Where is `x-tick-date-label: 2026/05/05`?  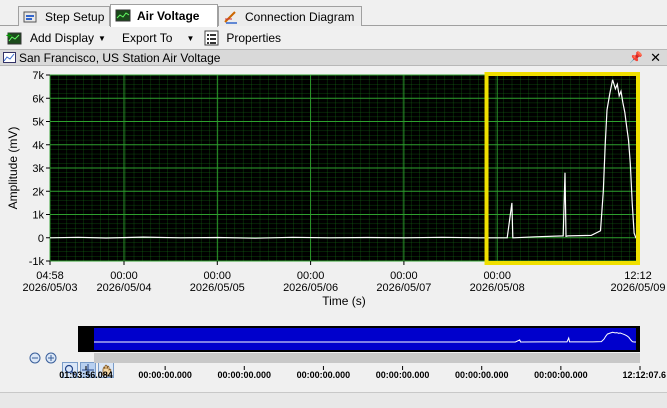
x-tick-date-label: 2026/05/05 is located at coordinates (217, 288).